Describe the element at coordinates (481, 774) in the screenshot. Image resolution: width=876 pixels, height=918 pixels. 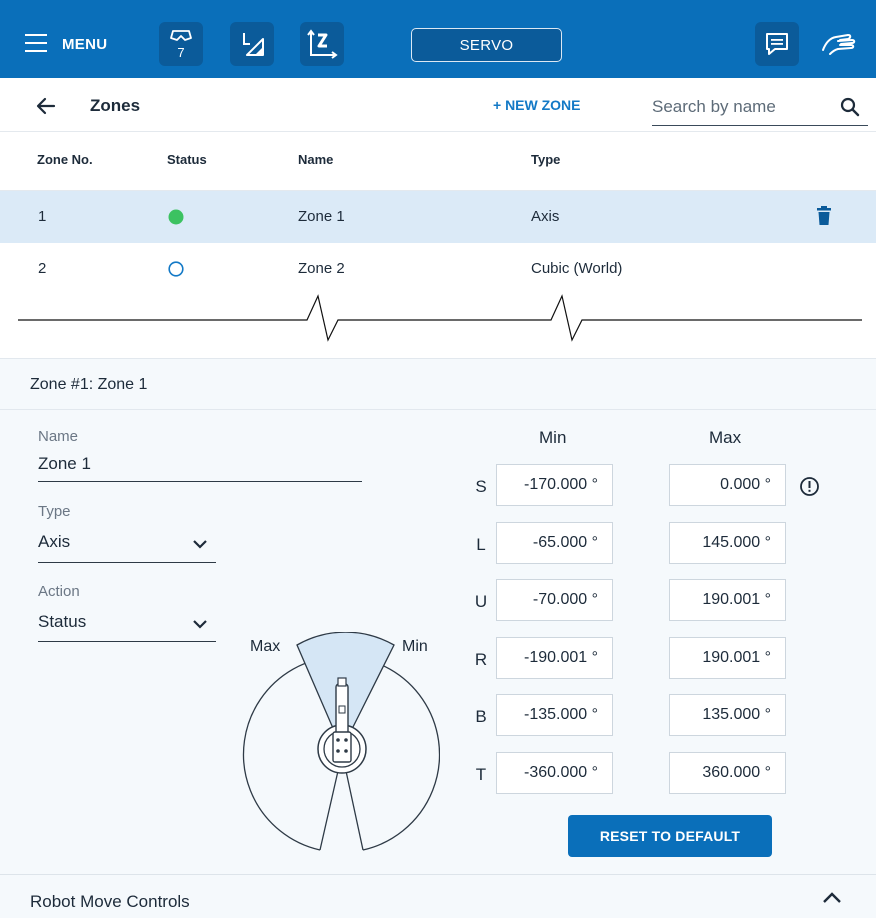
I see `joint-label-t: T` at that location.